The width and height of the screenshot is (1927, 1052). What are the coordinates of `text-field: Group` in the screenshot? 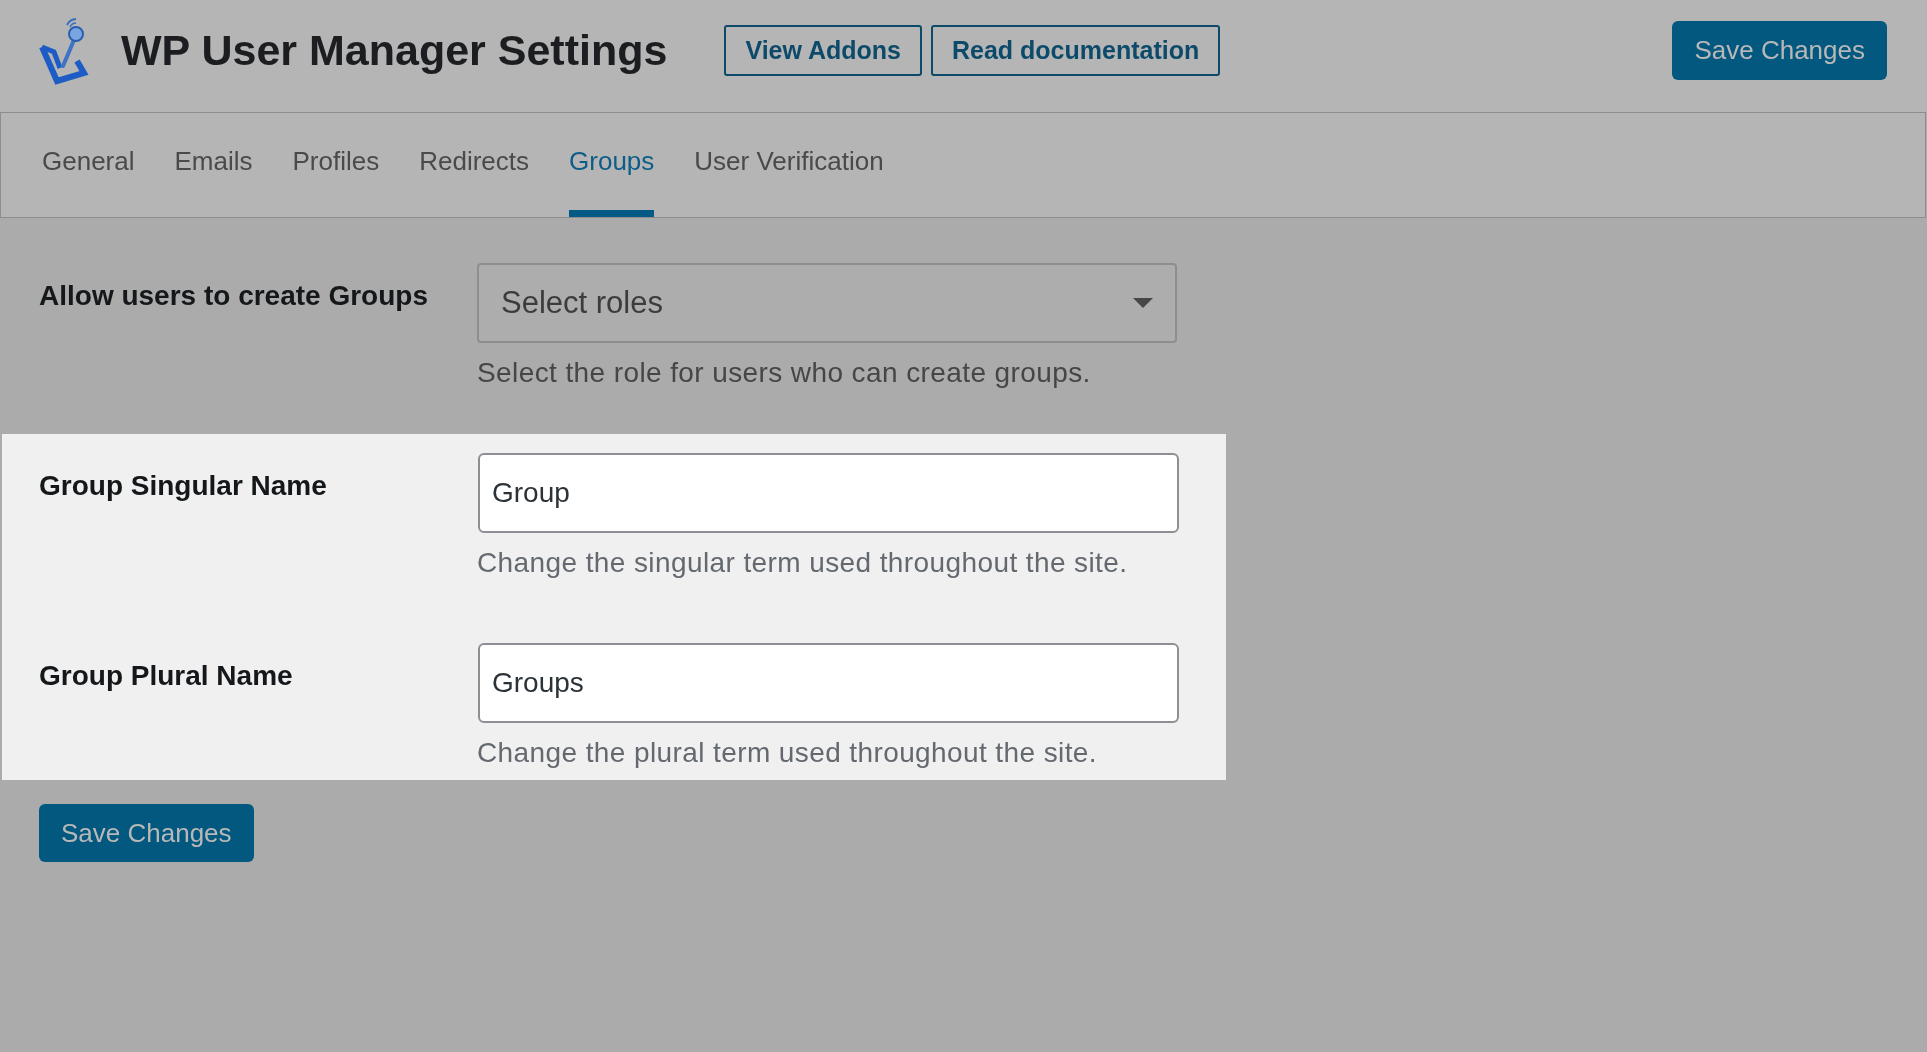 It's located at (828, 493).